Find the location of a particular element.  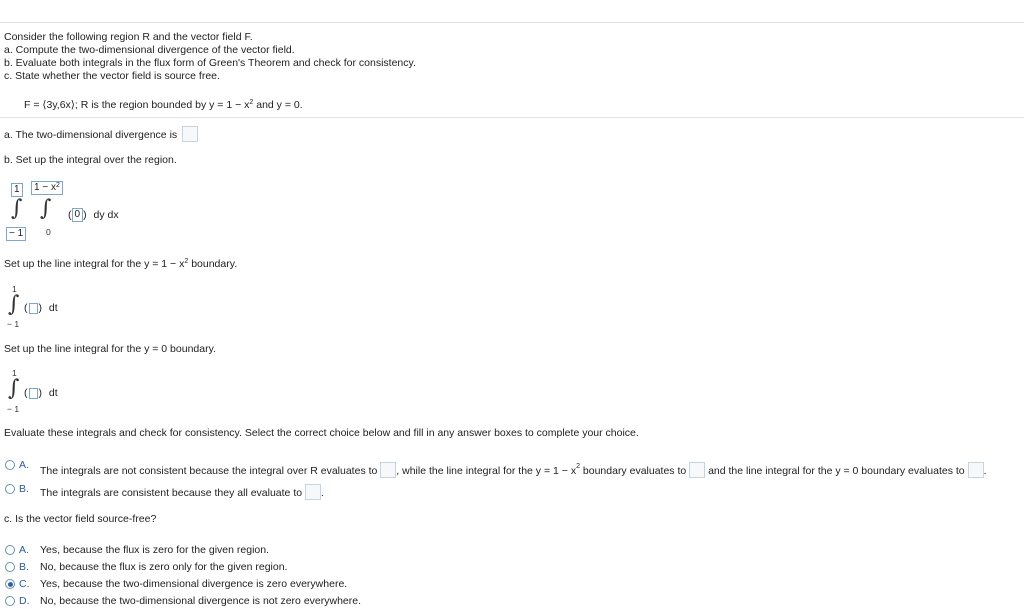

line-integral-2-integrand: () dt is located at coordinates (41, 393).